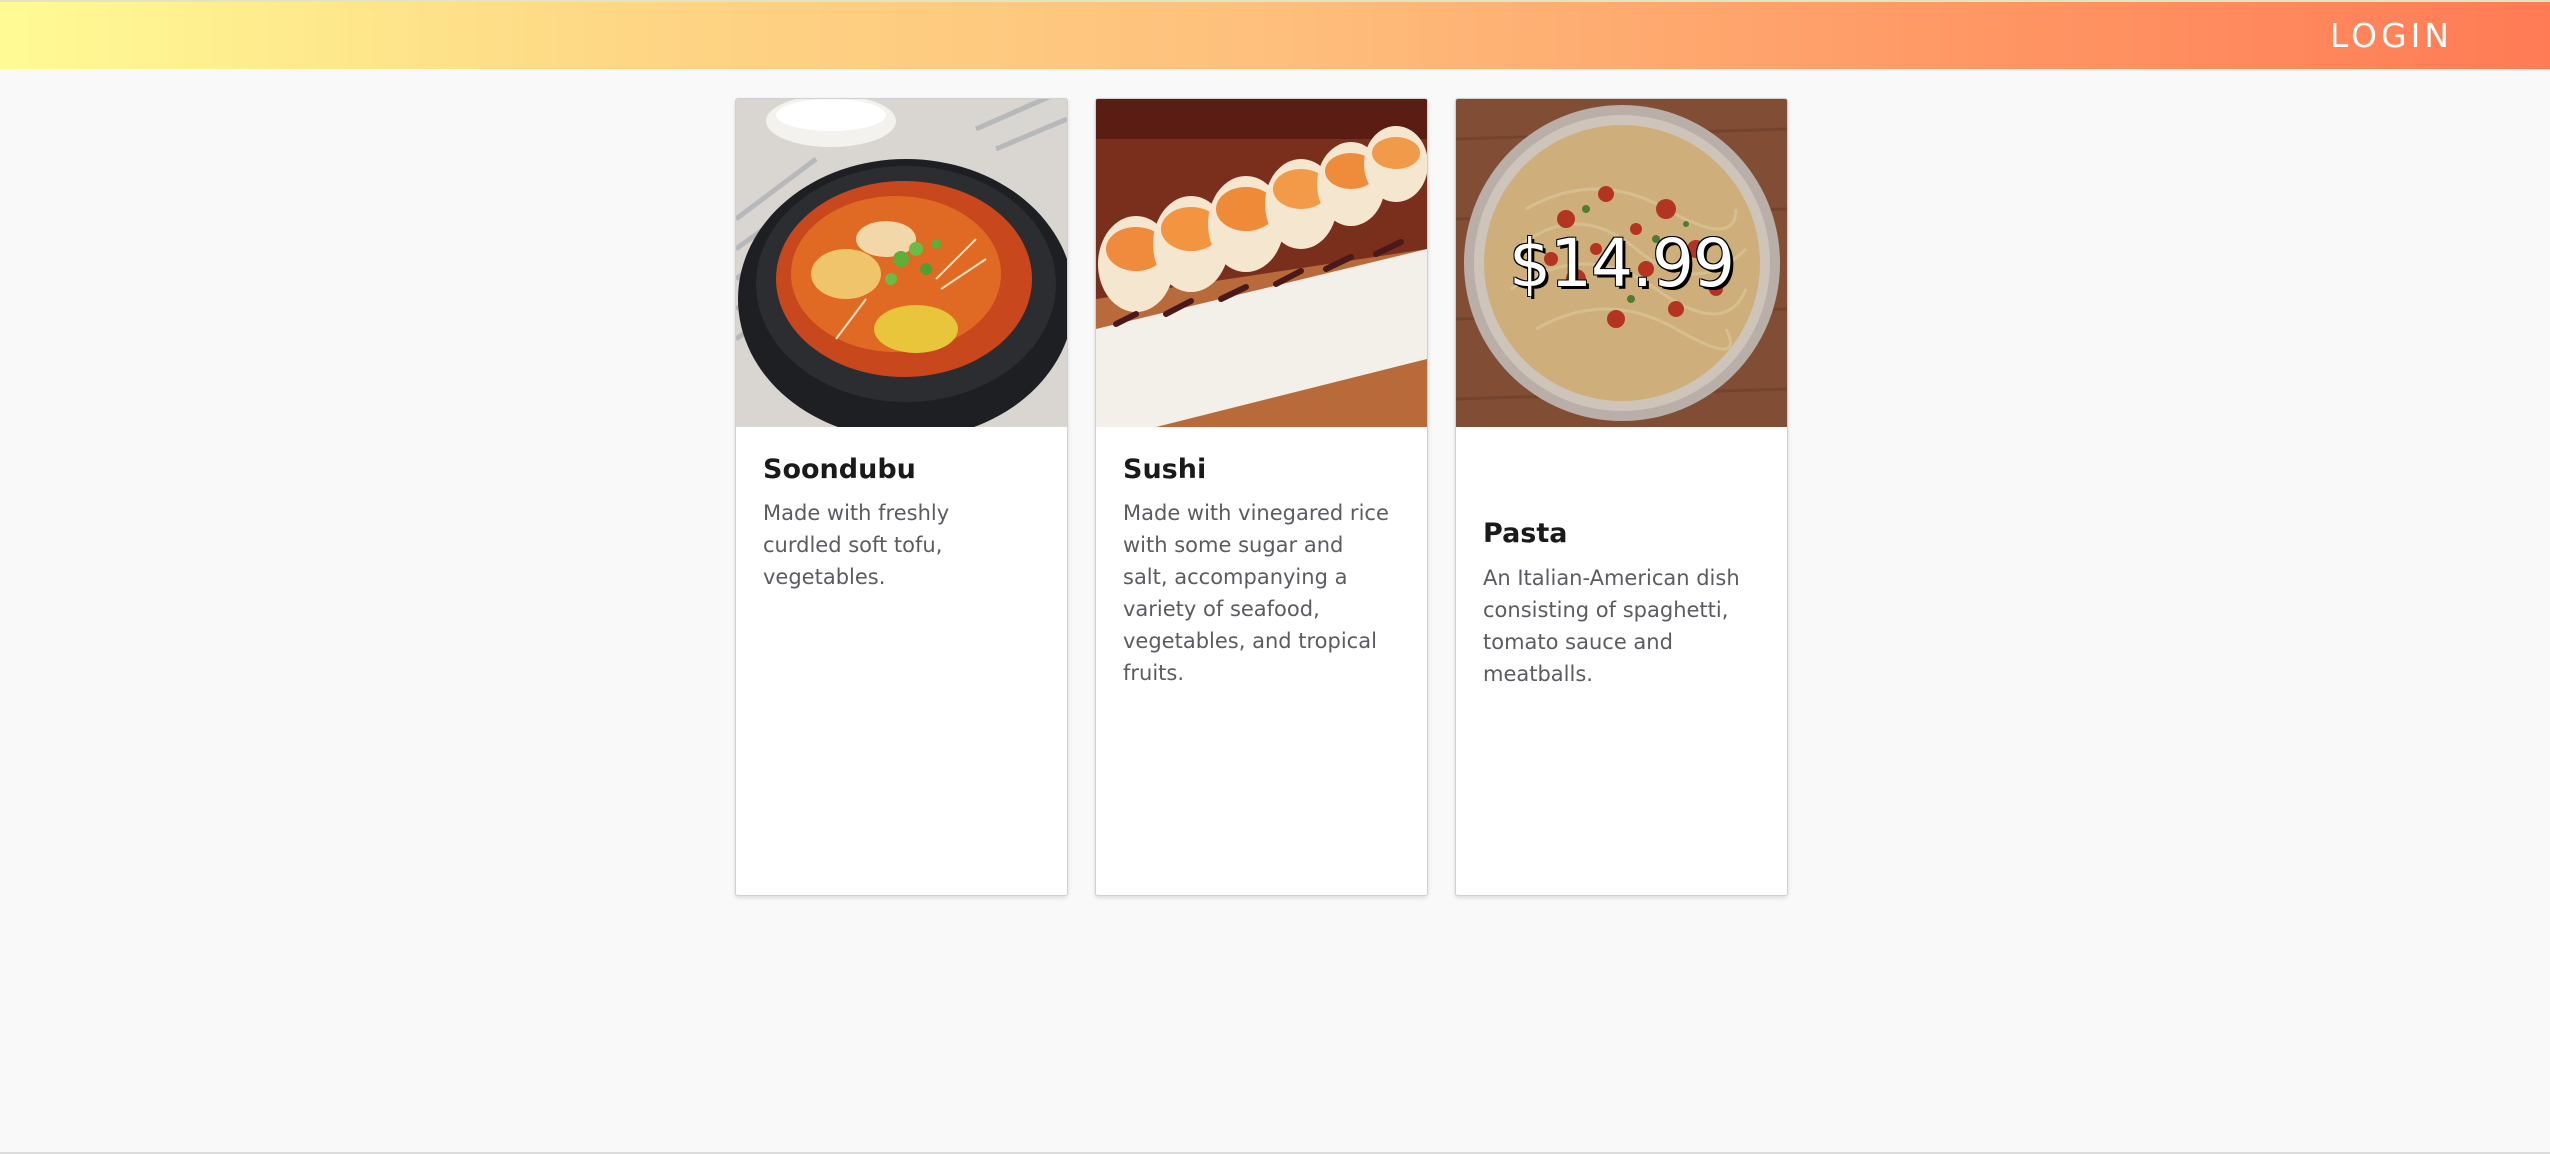 The image size is (2550, 1154). I want to click on soondubu-photo, so click(901, 263).